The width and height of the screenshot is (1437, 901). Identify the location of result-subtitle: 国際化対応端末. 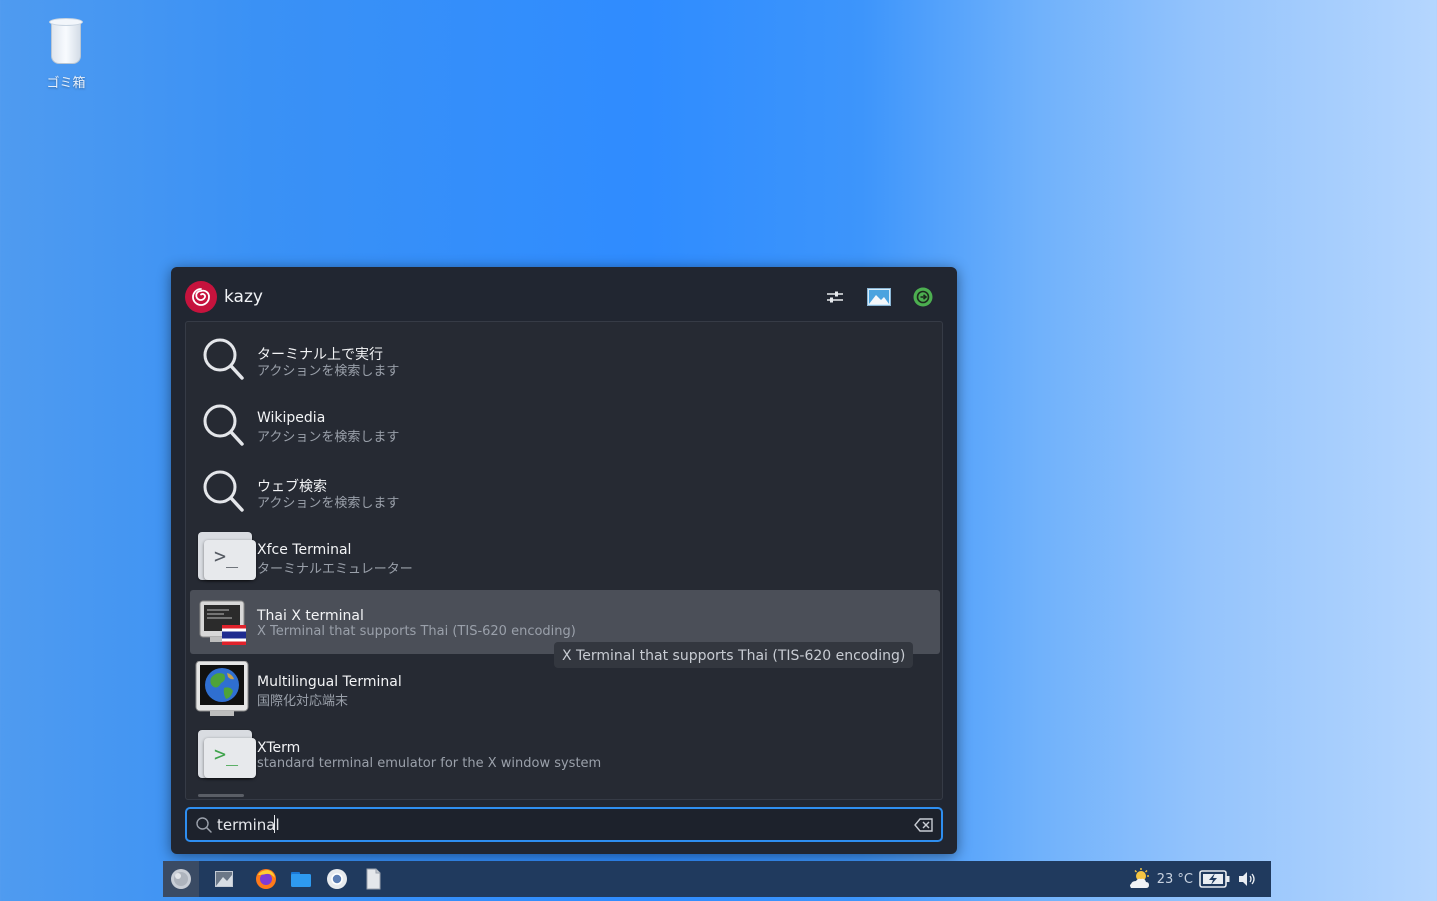
(303, 701).